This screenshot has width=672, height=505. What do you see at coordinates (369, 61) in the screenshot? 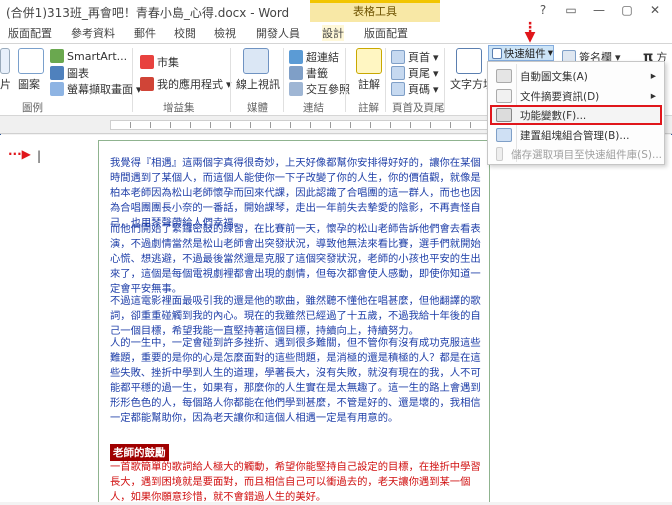
I see `comment-icon` at bounding box center [369, 61].